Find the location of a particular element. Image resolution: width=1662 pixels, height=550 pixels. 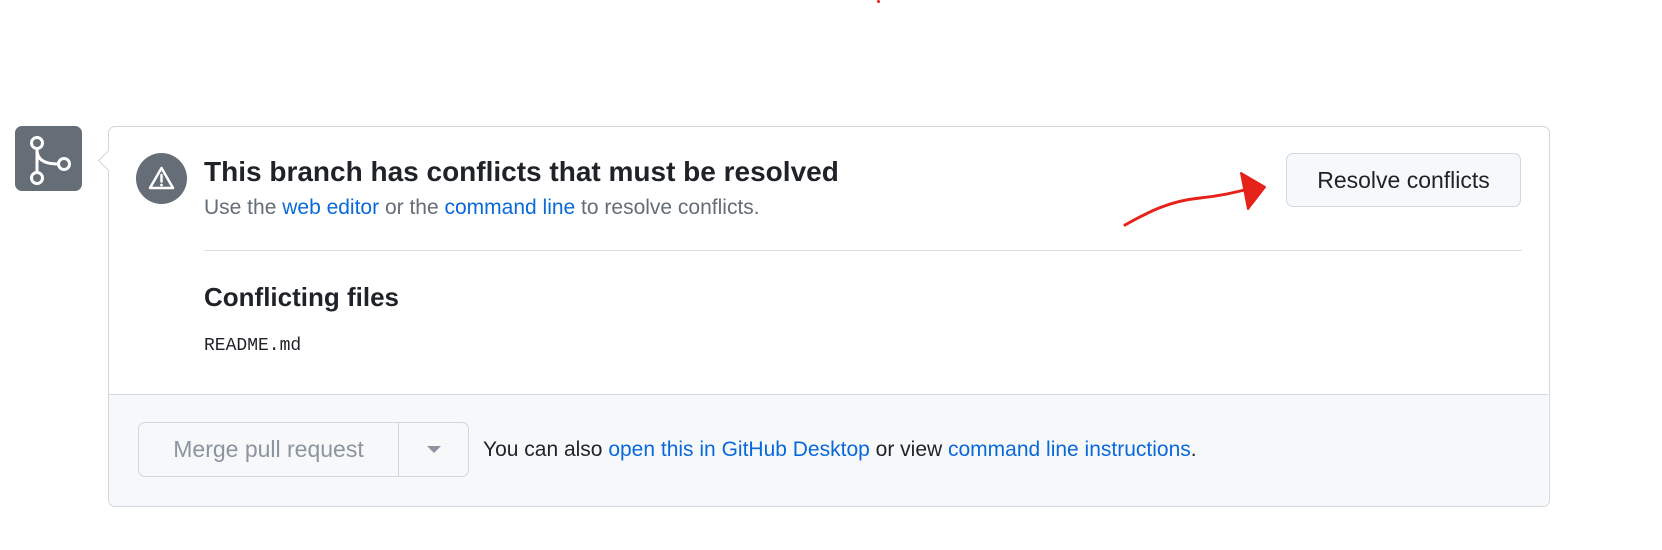

alert-triangle-icon is located at coordinates (161, 178).